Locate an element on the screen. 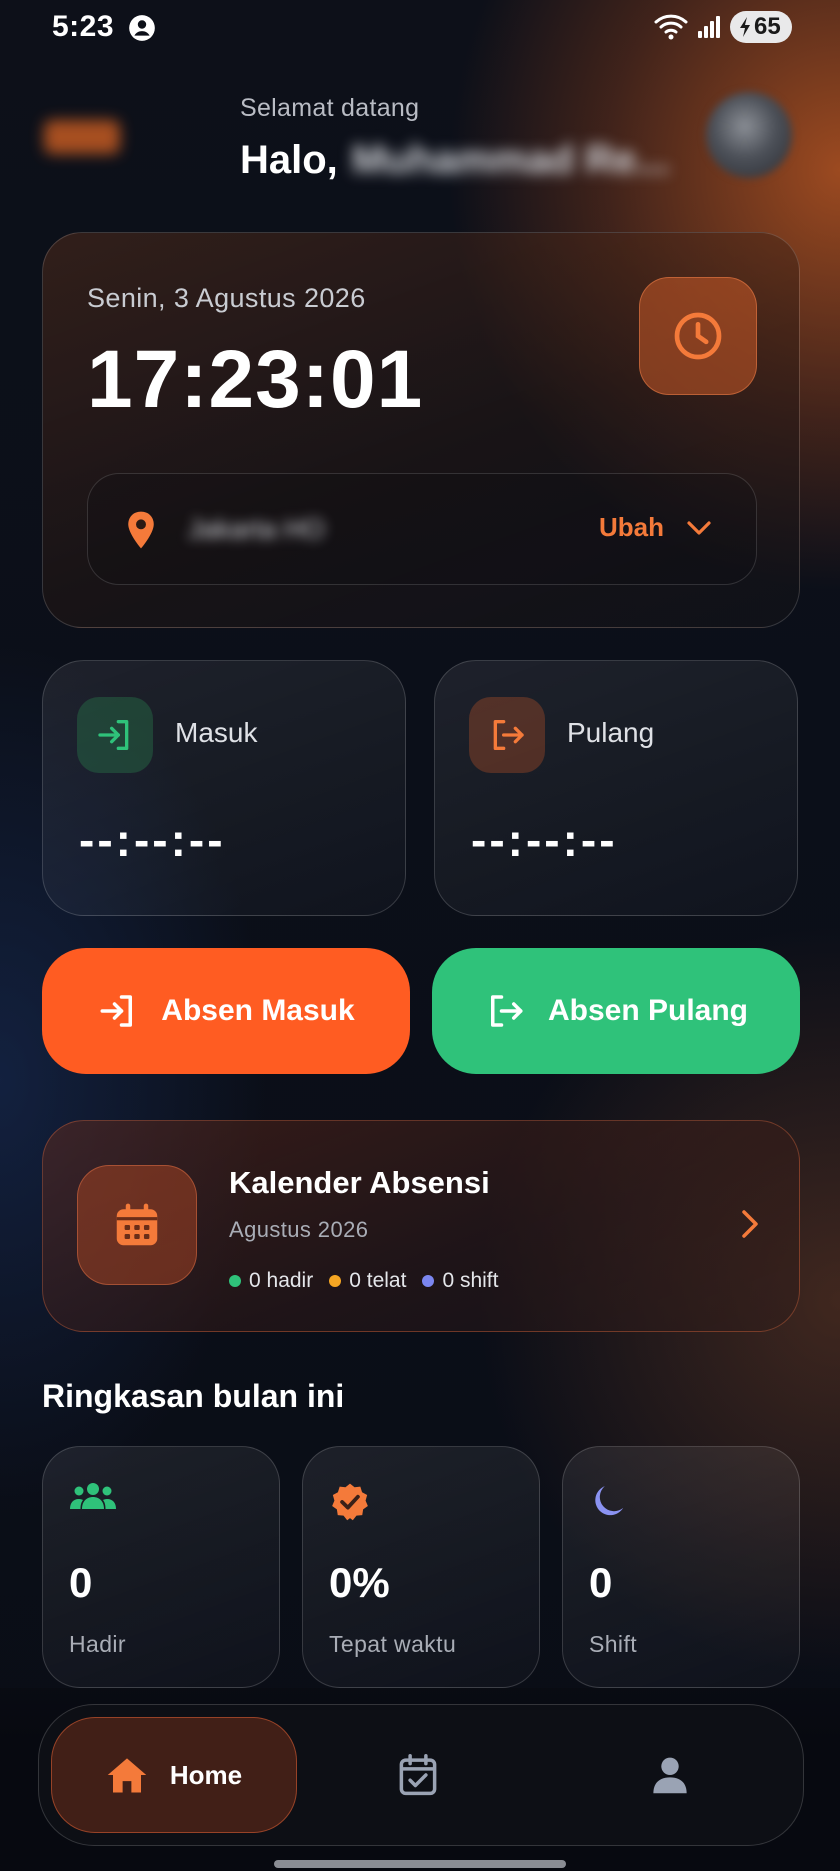  chevron-right-icon is located at coordinates (750, 1224).